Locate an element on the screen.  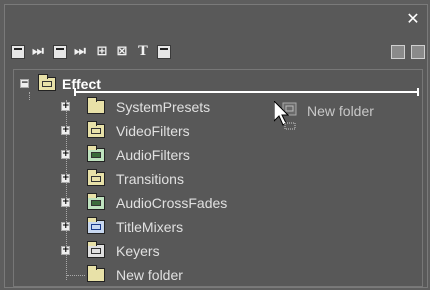
drag-ghost-label: New folder is located at coordinates (340, 111).